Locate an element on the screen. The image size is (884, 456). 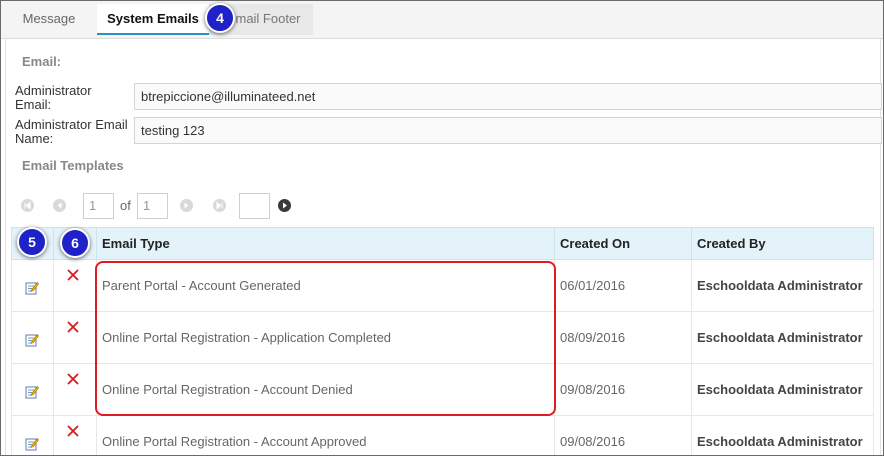
admin-email-name-field: testing 123 is located at coordinates (508, 130).